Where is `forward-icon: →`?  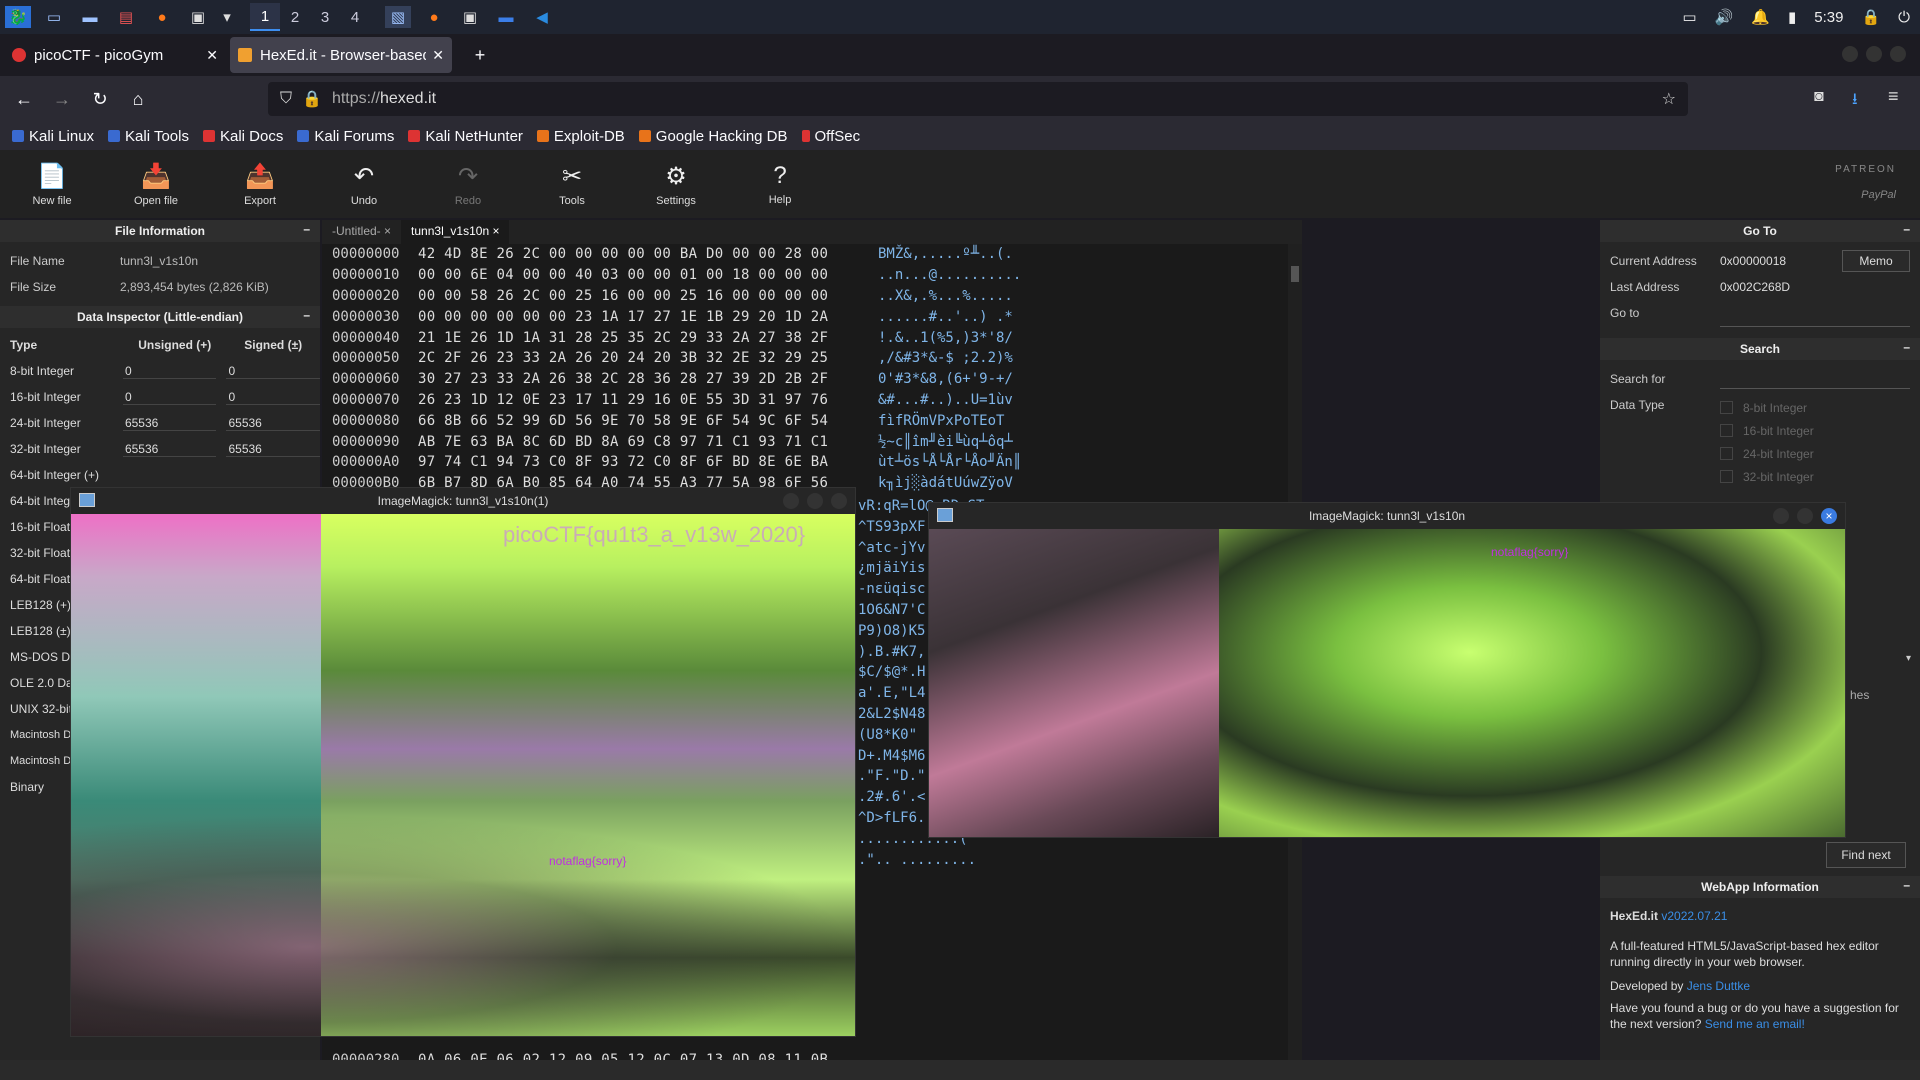
forward-icon: → is located at coordinates (62, 99).